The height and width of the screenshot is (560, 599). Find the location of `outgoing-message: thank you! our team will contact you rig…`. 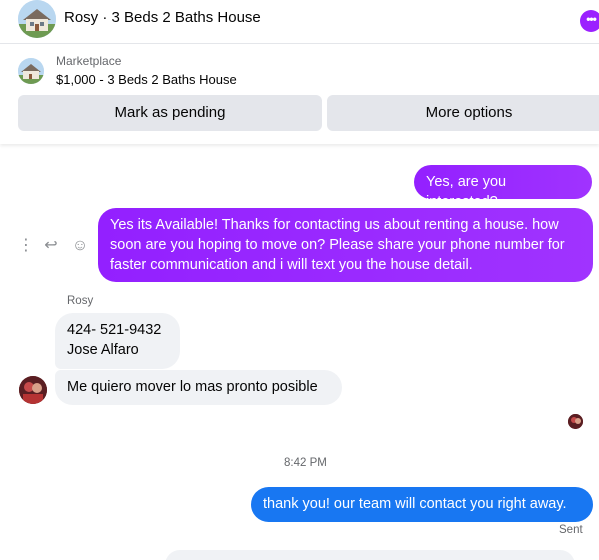

outgoing-message: thank you! our team will contact you rig… is located at coordinates (422, 504).